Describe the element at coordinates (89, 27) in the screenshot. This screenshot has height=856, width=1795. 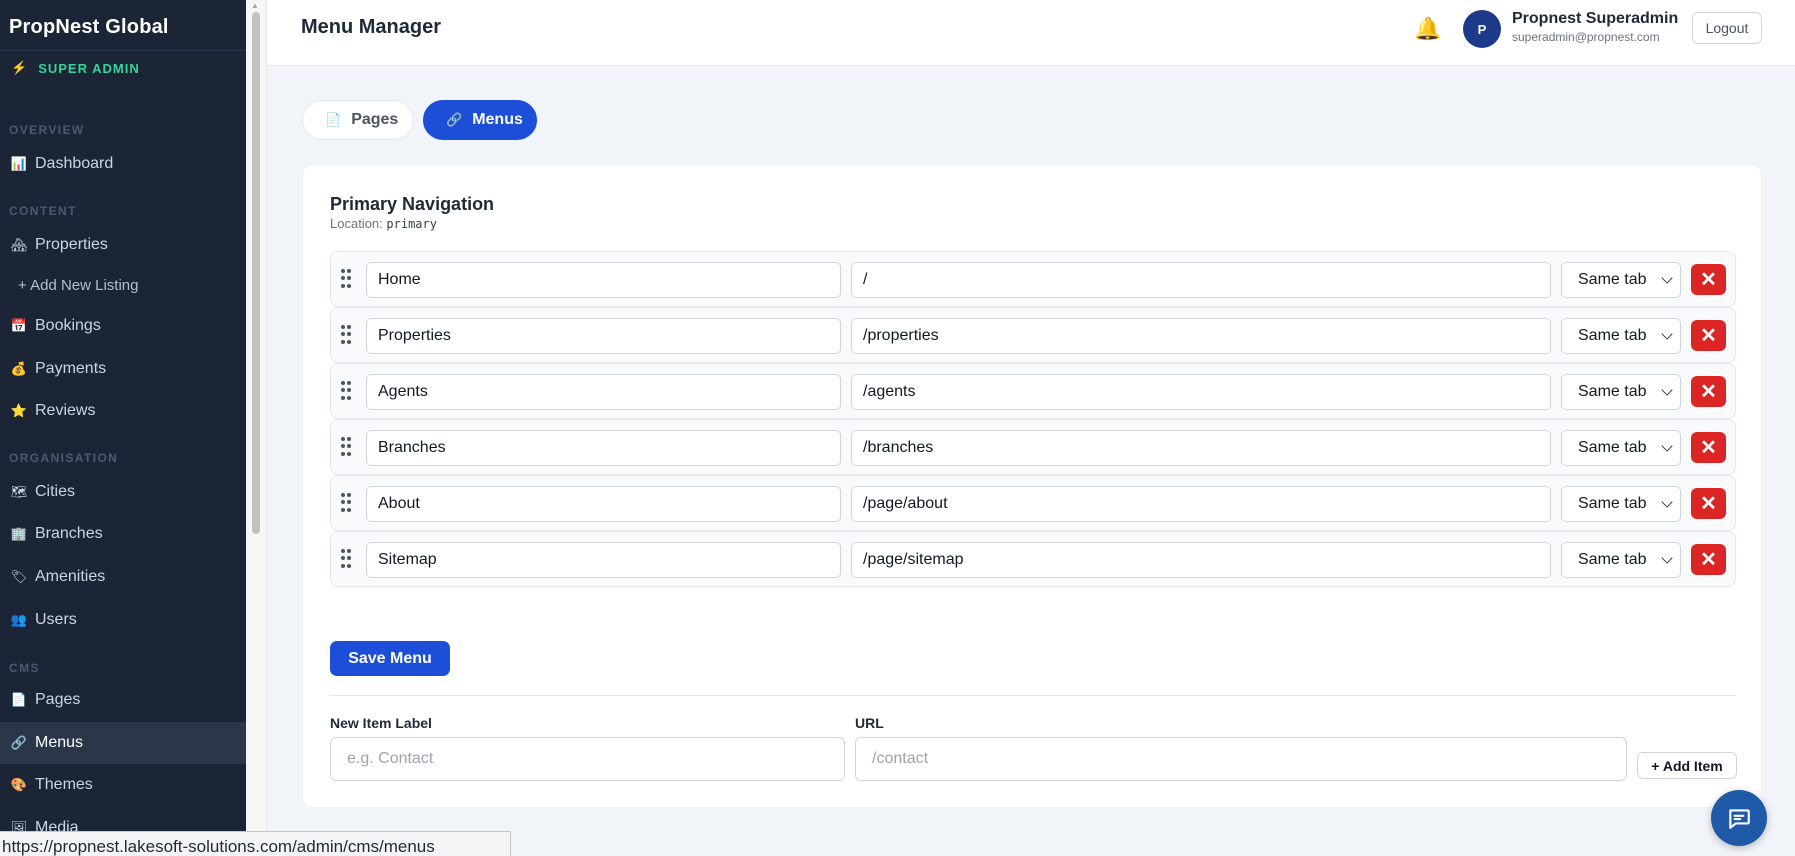
I see `brand-logo: PropNest Global` at that location.